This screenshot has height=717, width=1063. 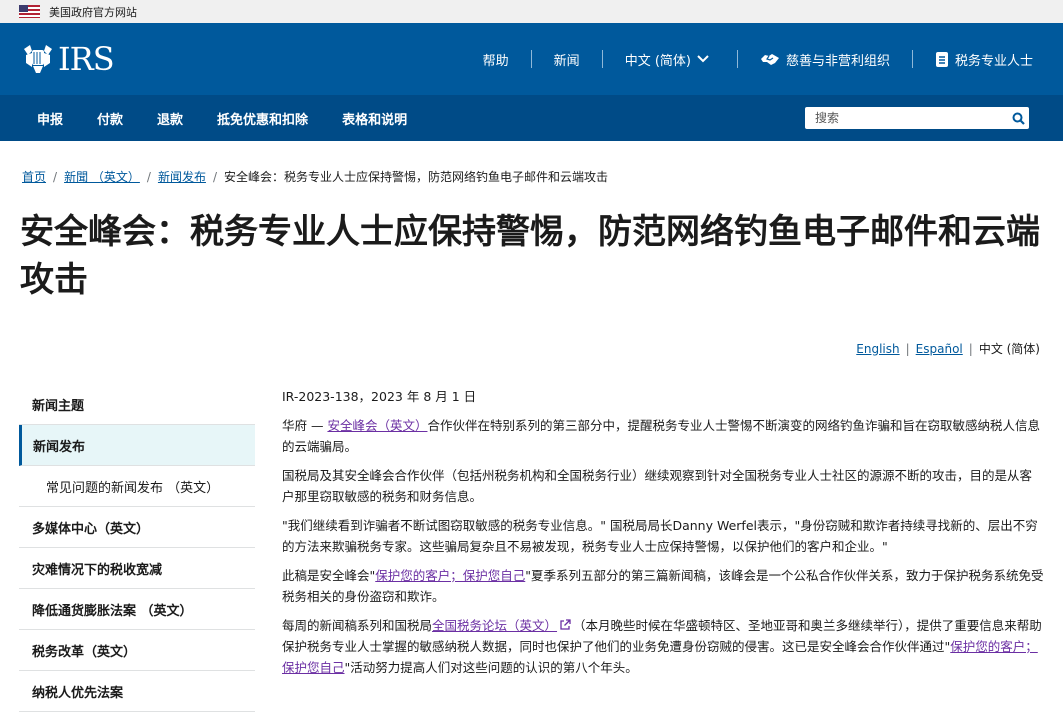 What do you see at coordinates (170, 118) in the screenshot?
I see `nav-item-refunds: 退款` at bounding box center [170, 118].